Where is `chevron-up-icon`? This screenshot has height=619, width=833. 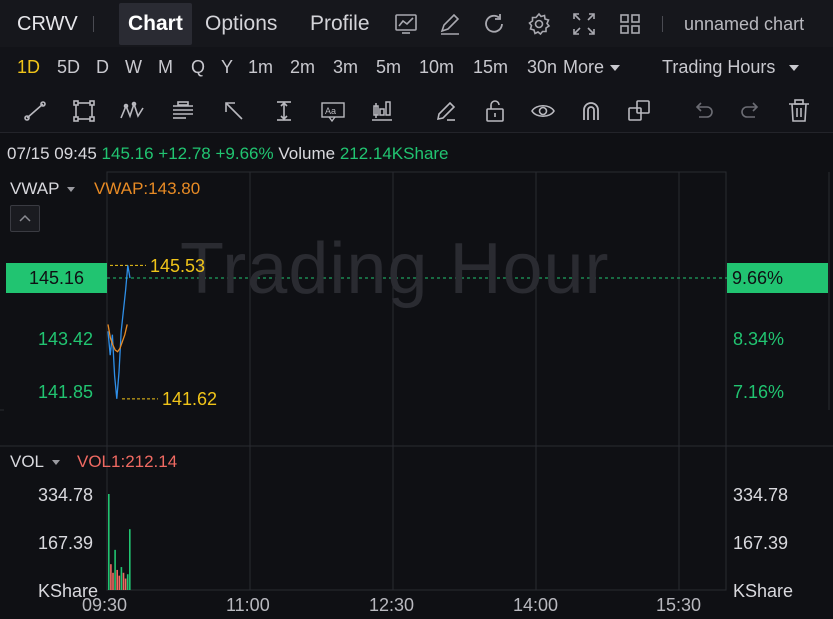 chevron-up-icon is located at coordinates (25, 218).